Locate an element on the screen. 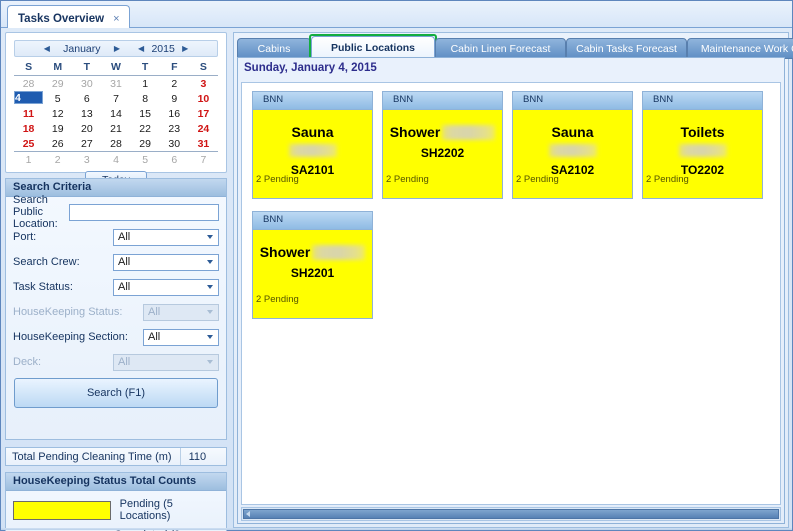 This screenshot has height=531, width=793. calendar-day: 19 is located at coordinates (57, 128).